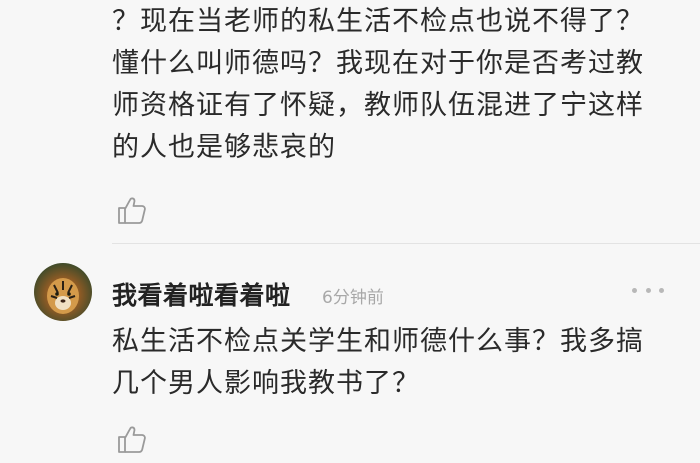 The image size is (700, 463). I want to click on more-dots-icon, so click(648, 290).